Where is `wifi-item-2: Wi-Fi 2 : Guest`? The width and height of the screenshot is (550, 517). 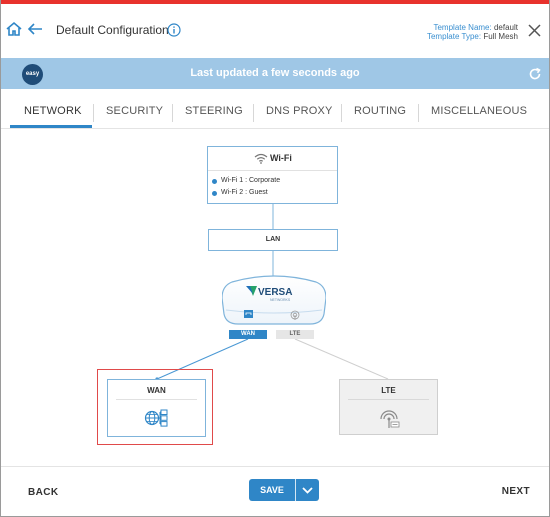
wifi-item-2: Wi-Fi 2 : Guest is located at coordinates (244, 192).